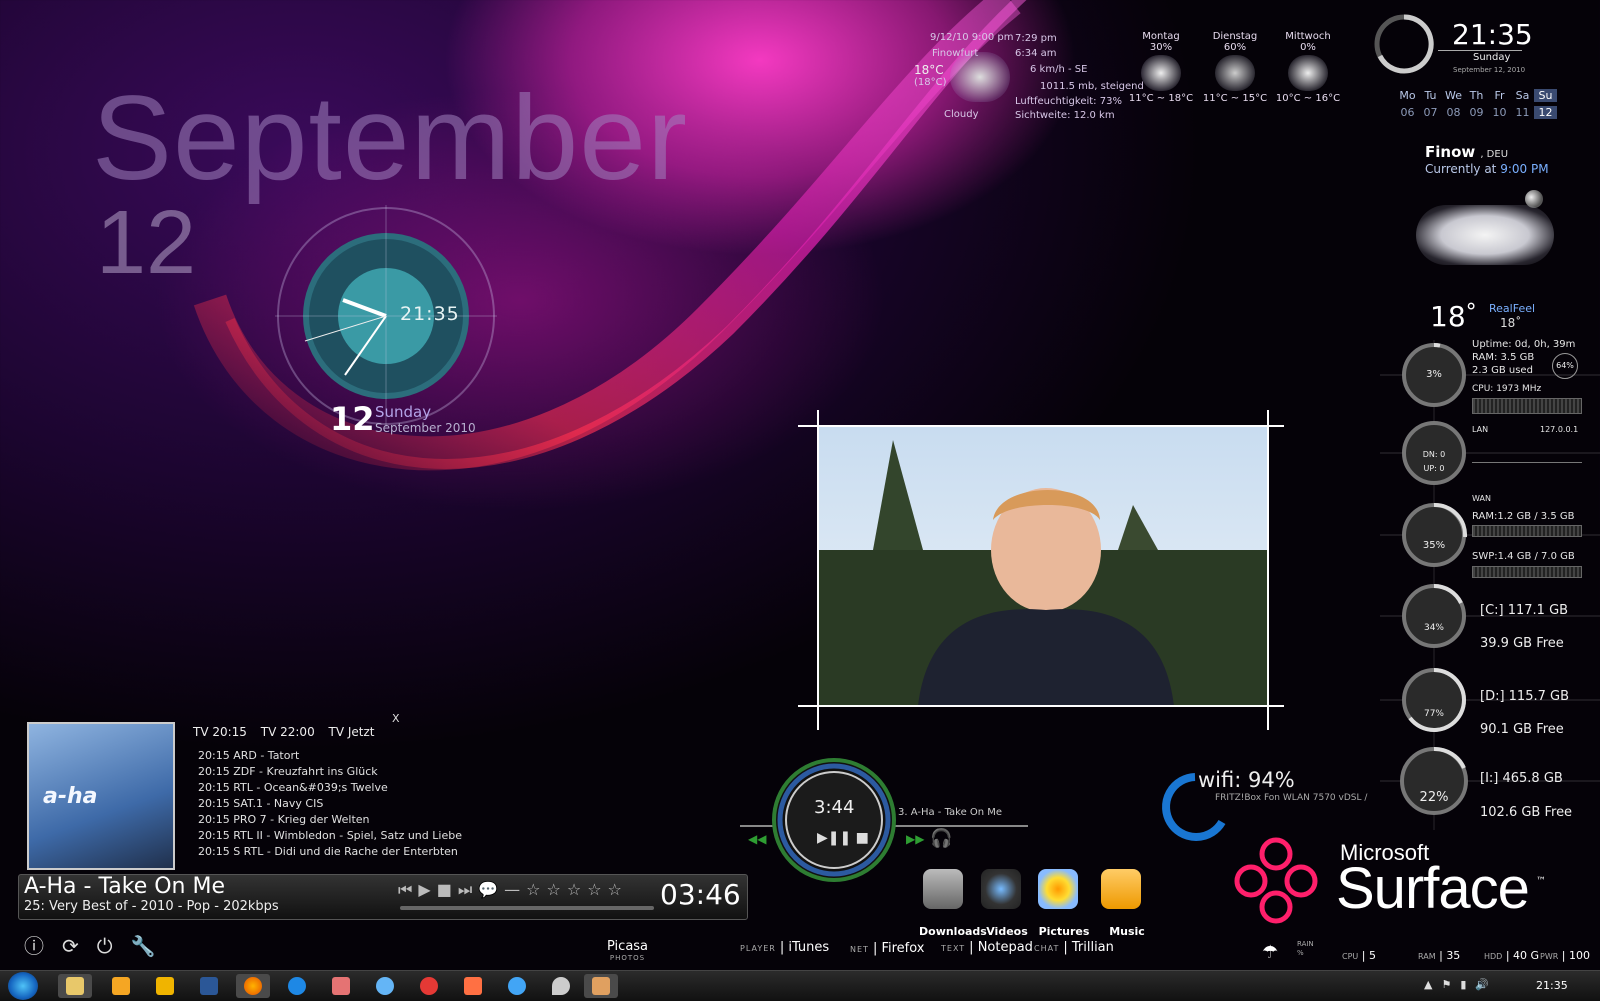  What do you see at coordinates (784, 947) in the screenshot?
I see `launcher-itunes: PLAYER | iTunes` at bounding box center [784, 947].